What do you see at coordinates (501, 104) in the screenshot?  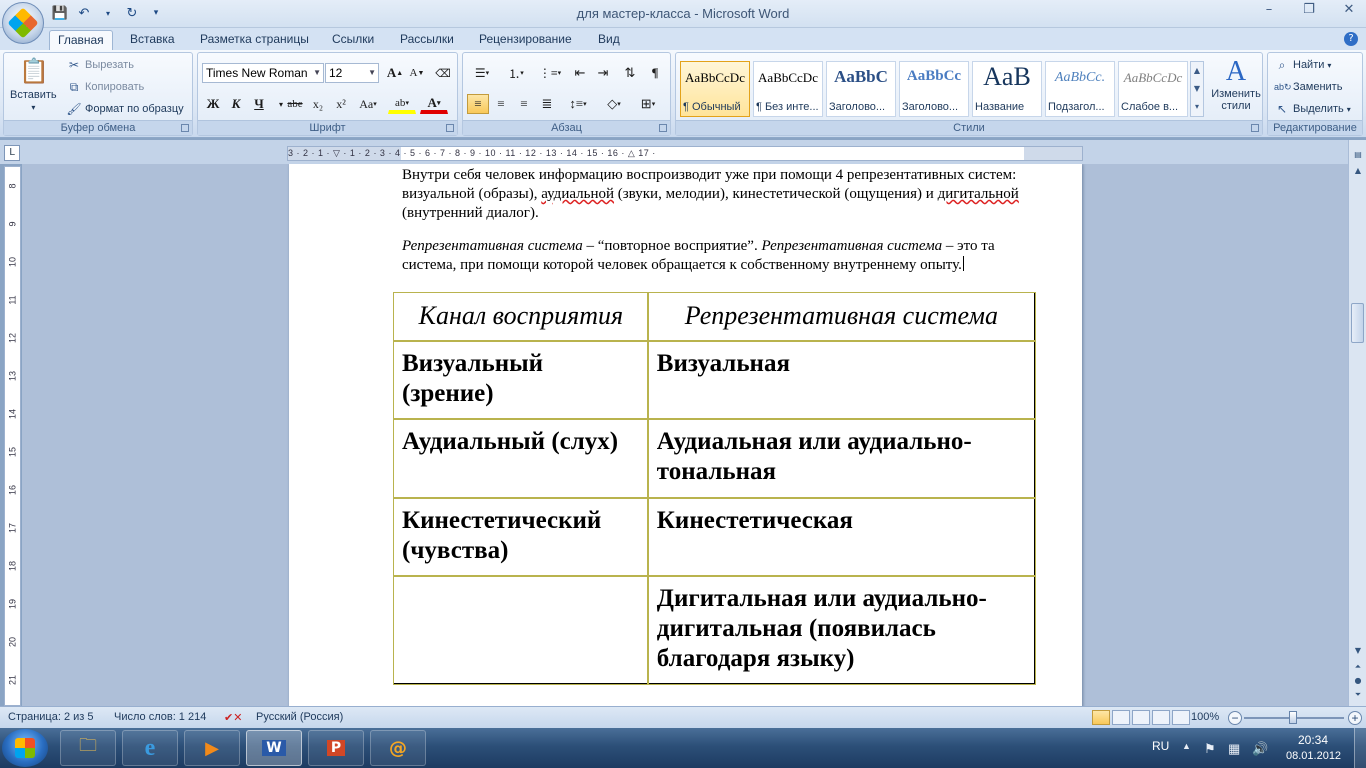 I see `align-center-icon: ≡` at bounding box center [501, 104].